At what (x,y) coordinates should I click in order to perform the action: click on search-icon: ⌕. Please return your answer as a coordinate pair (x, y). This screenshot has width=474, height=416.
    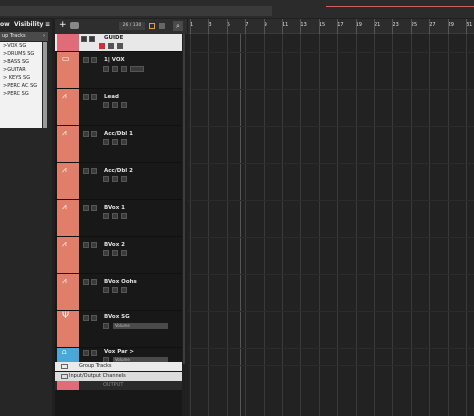
    Looking at the image, I should click on (178, 26).